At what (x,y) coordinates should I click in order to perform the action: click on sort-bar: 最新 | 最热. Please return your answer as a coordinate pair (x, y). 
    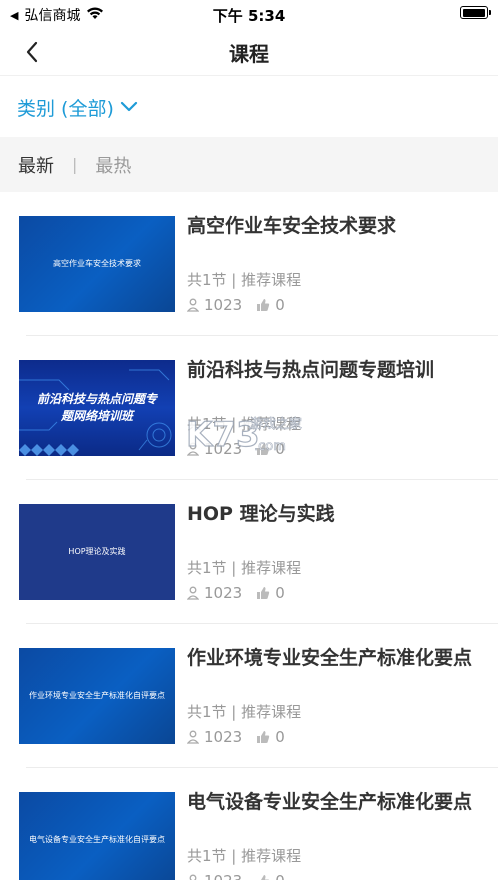
    Looking at the image, I should click on (249, 164).